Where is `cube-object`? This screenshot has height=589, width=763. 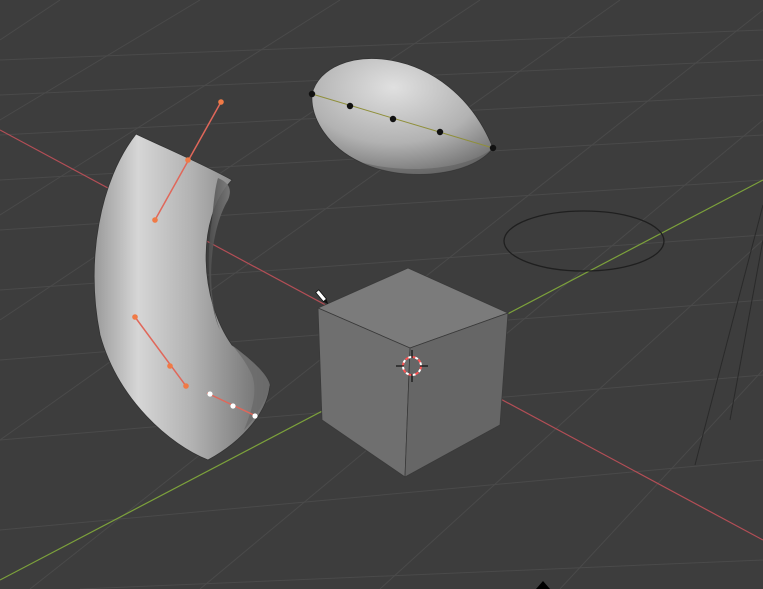
cube-object is located at coordinates (413, 372).